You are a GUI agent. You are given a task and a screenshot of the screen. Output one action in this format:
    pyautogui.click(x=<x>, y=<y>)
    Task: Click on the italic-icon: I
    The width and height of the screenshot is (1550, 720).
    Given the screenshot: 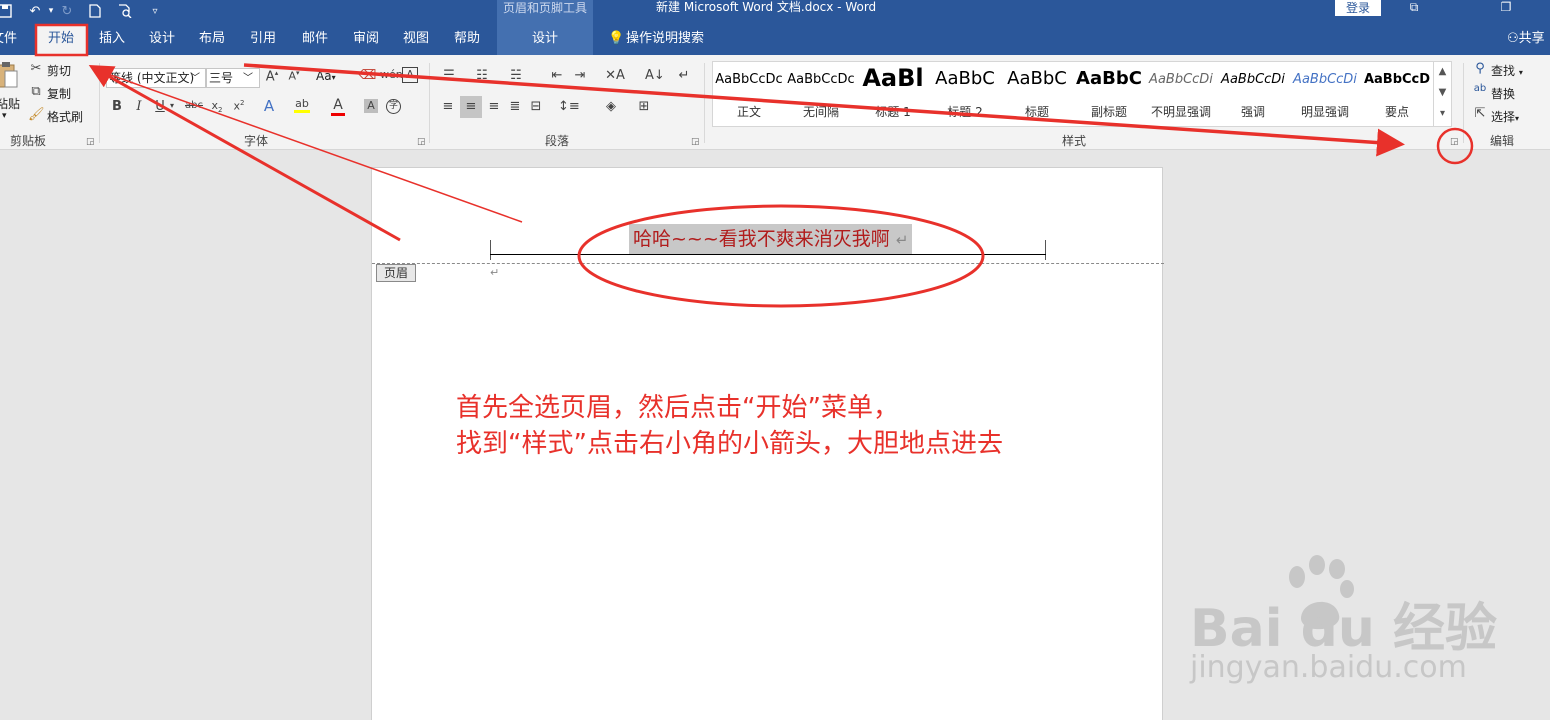 What is the action you would take?
    pyautogui.click(x=139, y=106)
    